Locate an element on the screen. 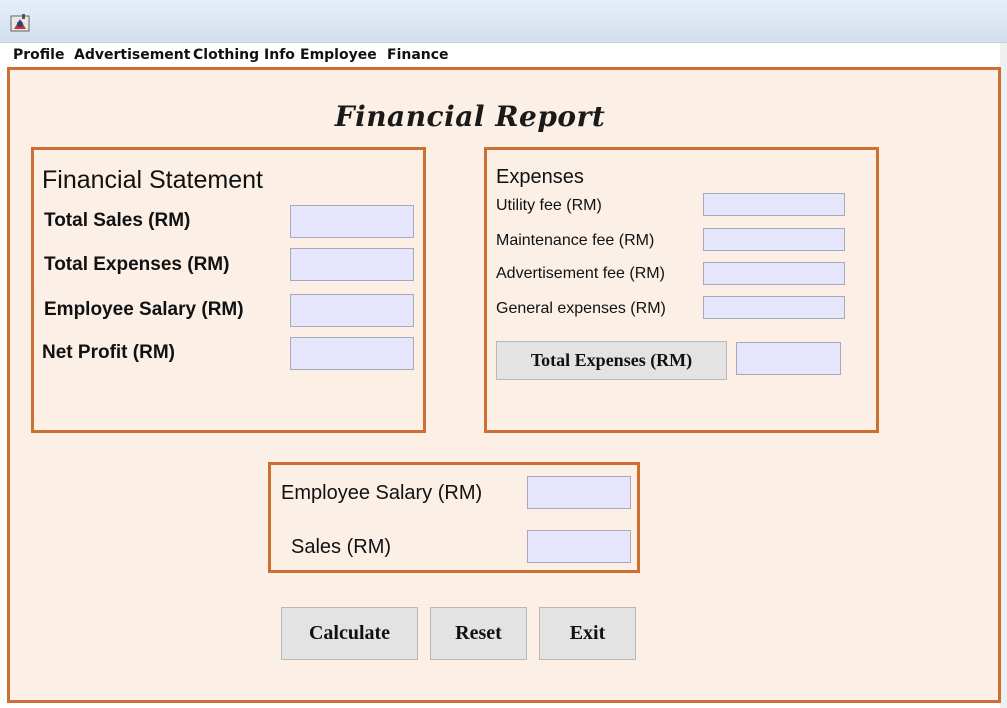 The image size is (1007, 708). exit-button: Exit is located at coordinates (587, 633).